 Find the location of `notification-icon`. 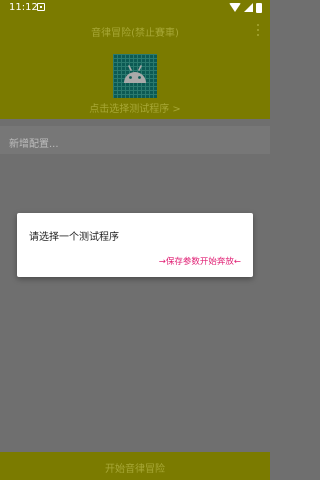

notification-icon is located at coordinates (41, 7).